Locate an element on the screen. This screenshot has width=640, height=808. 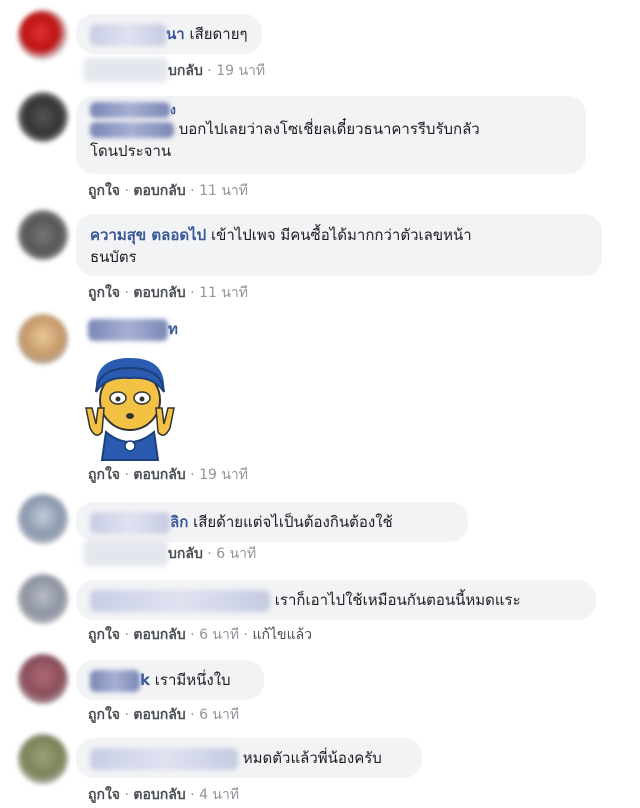
comment-text: เข้าไปเพจ มีคนซื้อได้มากกว่าตัวเลขหน้า is located at coordinates (341, 235).